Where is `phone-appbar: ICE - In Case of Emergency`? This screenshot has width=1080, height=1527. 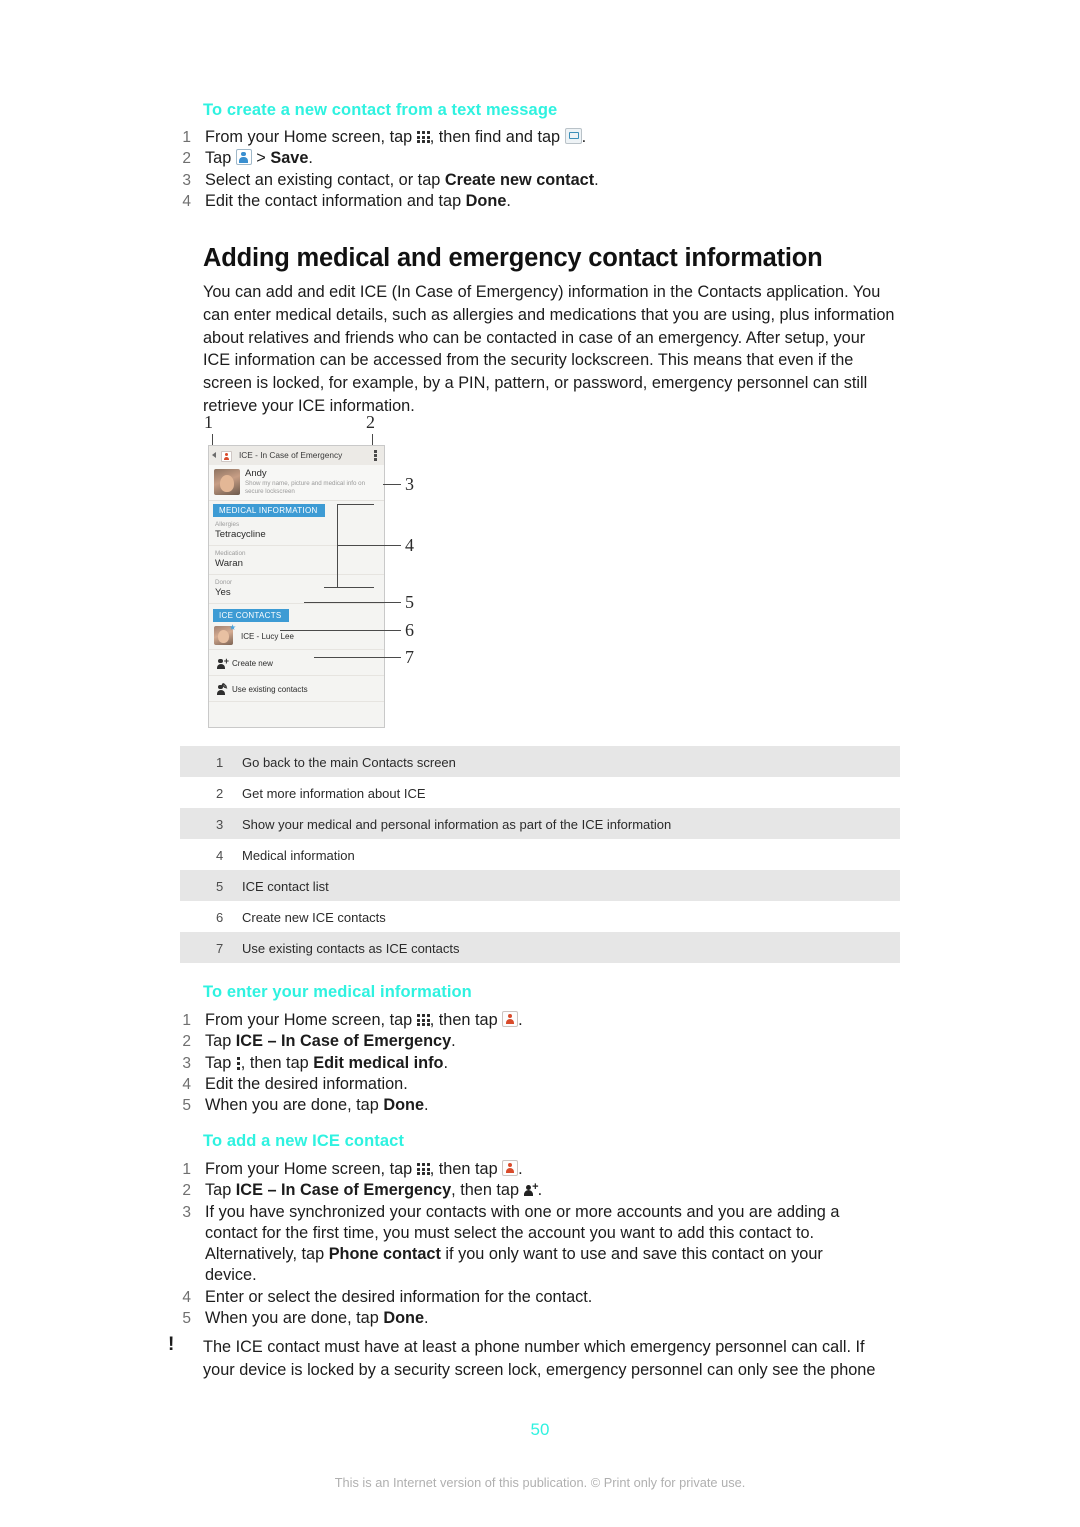 phone-appbar: ICE - In Case of Emergency is located at coordinates (296, 456).